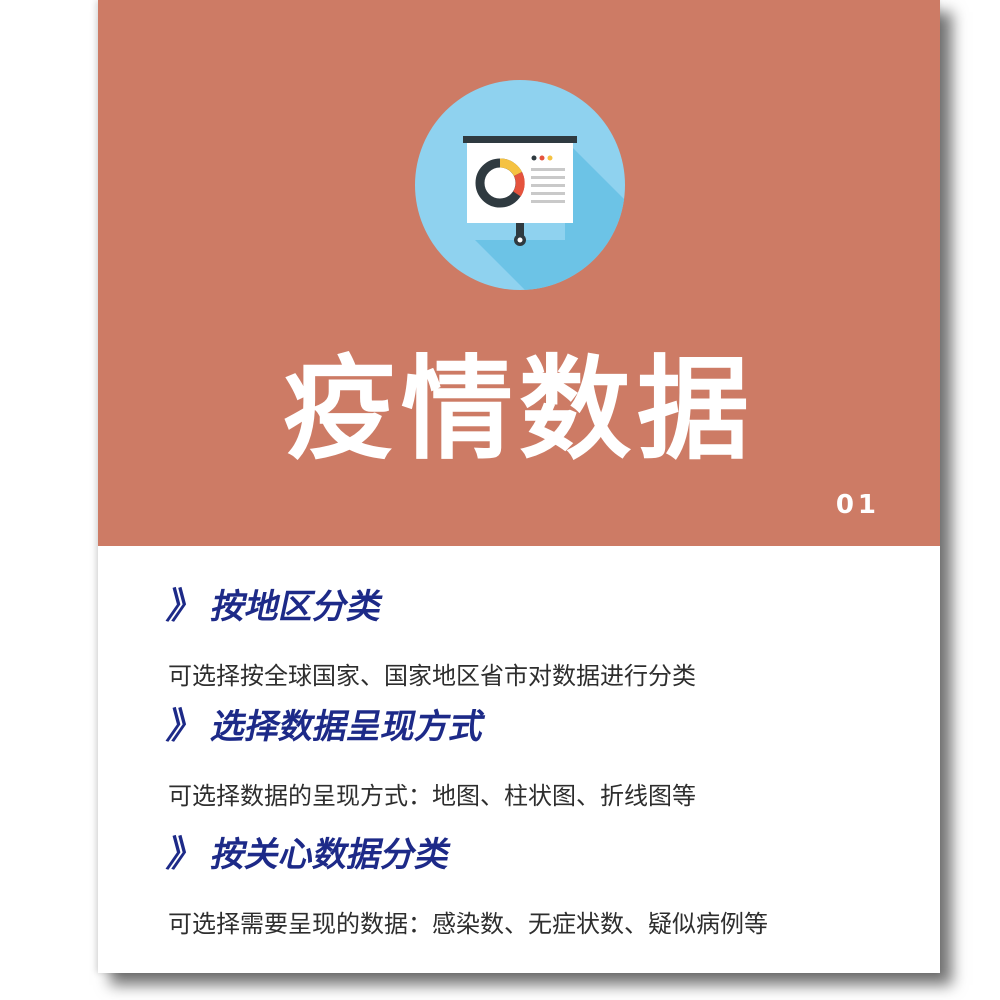 Image resolution: width=1000 pixels, height=1000 pixels. Describe the element at coordinates (526, 637) in the screenshot. I see `section-region-category: 》 按地区分类 可选择按全球国家、国家地区省市对数据进行分类` at that location.